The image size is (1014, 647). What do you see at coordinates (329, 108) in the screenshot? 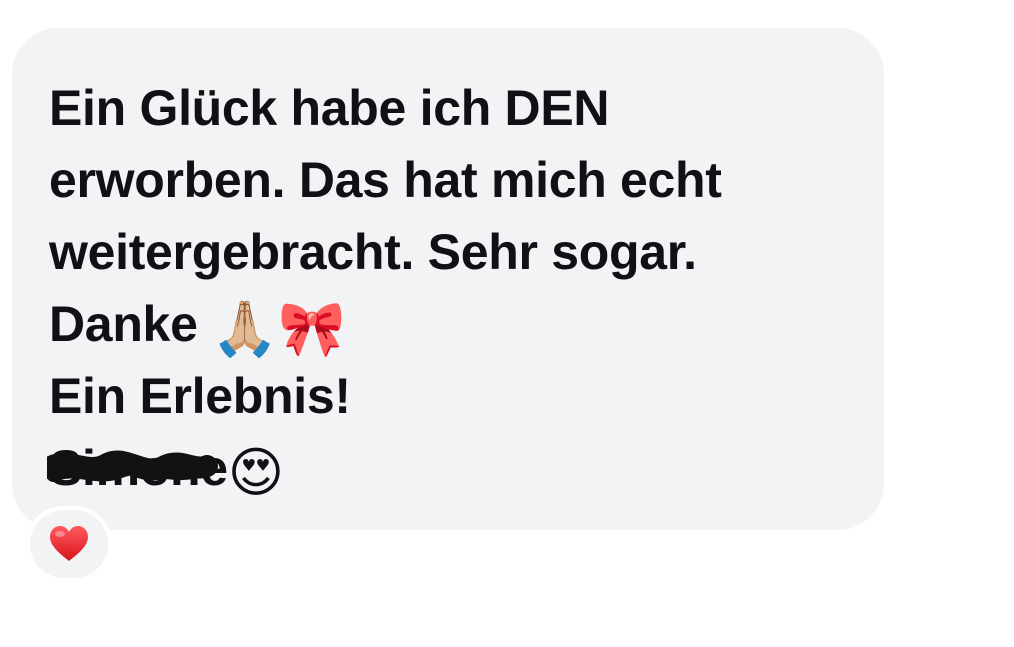
I see `message-line-1: Ein Glück habe ich DEN` at bounding box center [329, 108].